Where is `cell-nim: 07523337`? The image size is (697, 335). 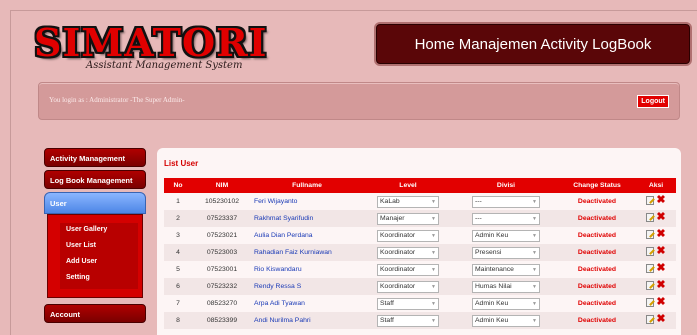 cell-nim: 07523337 is located at coordinates (222, 218).